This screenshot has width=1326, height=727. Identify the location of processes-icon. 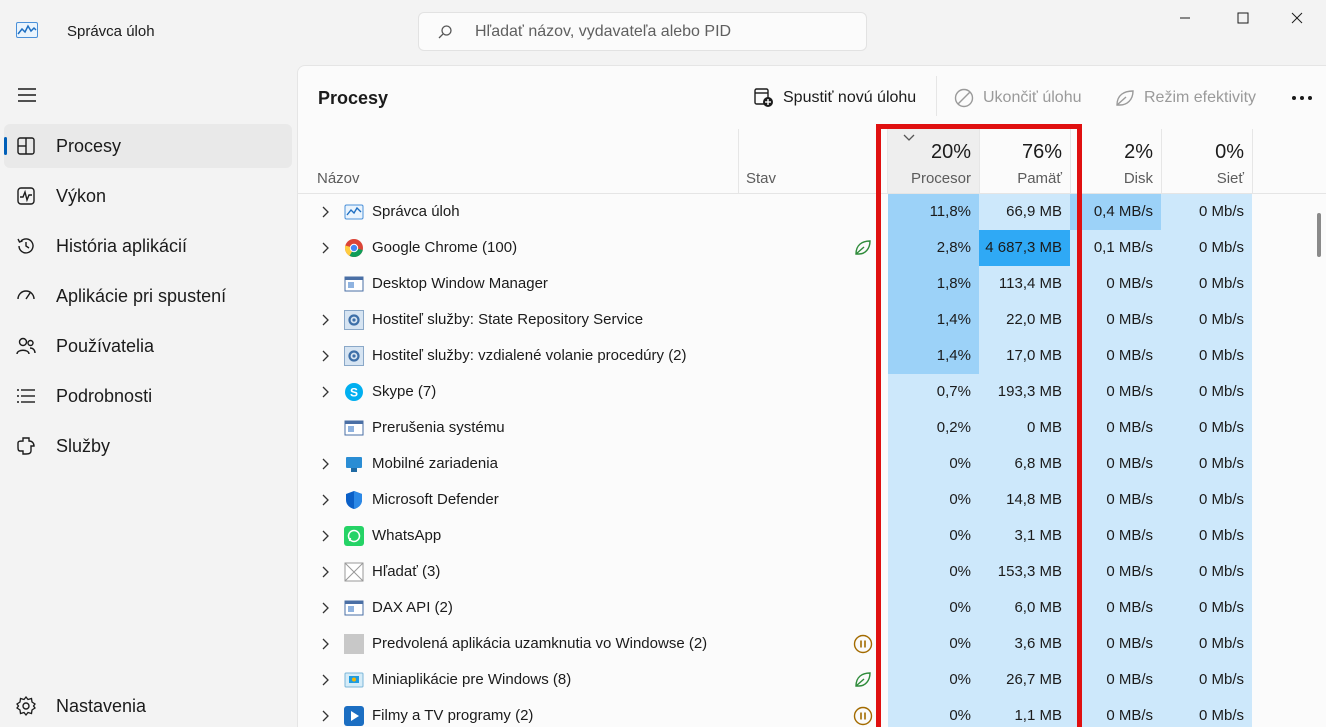
(26, 146).